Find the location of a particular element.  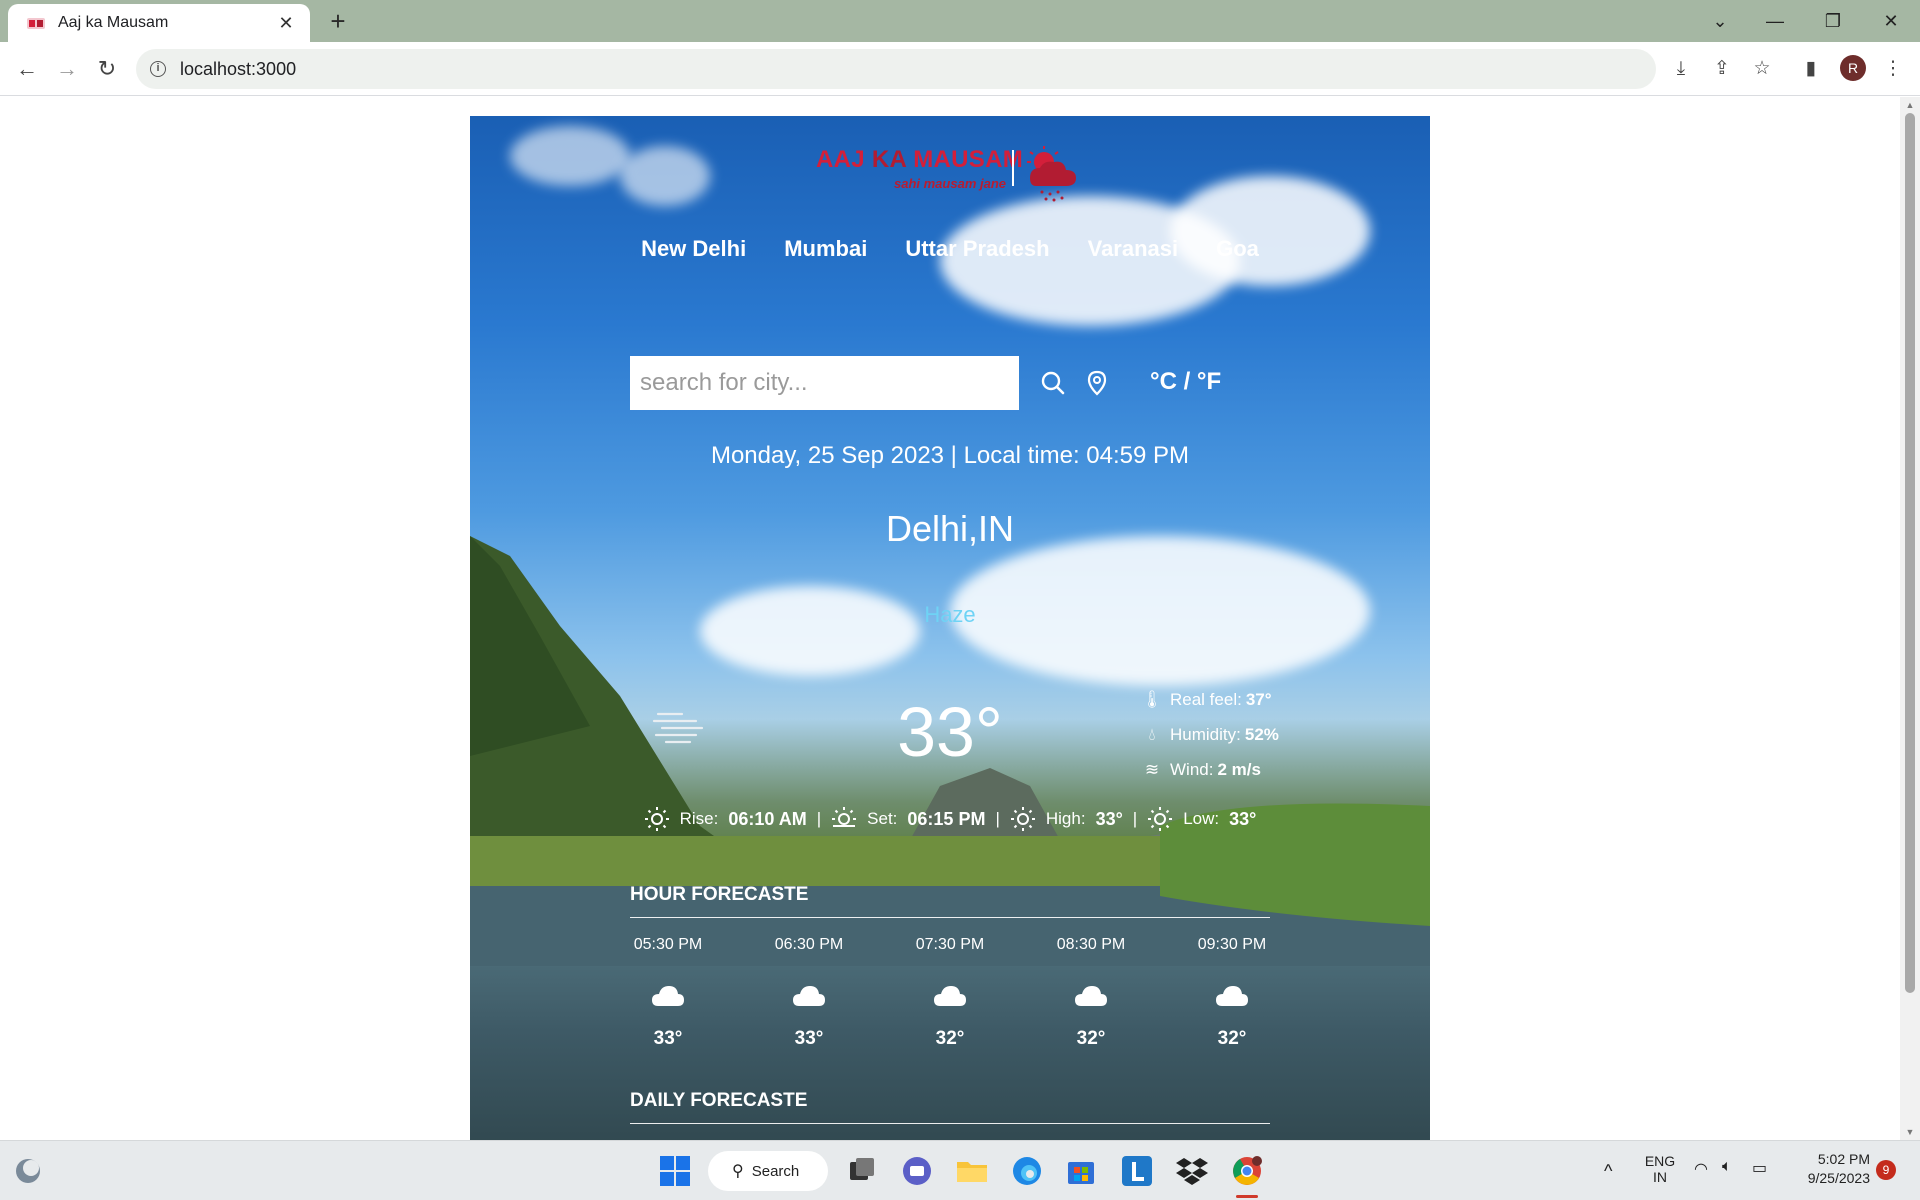

city-link-goa: Goa is located at coordinates (1237, 249).